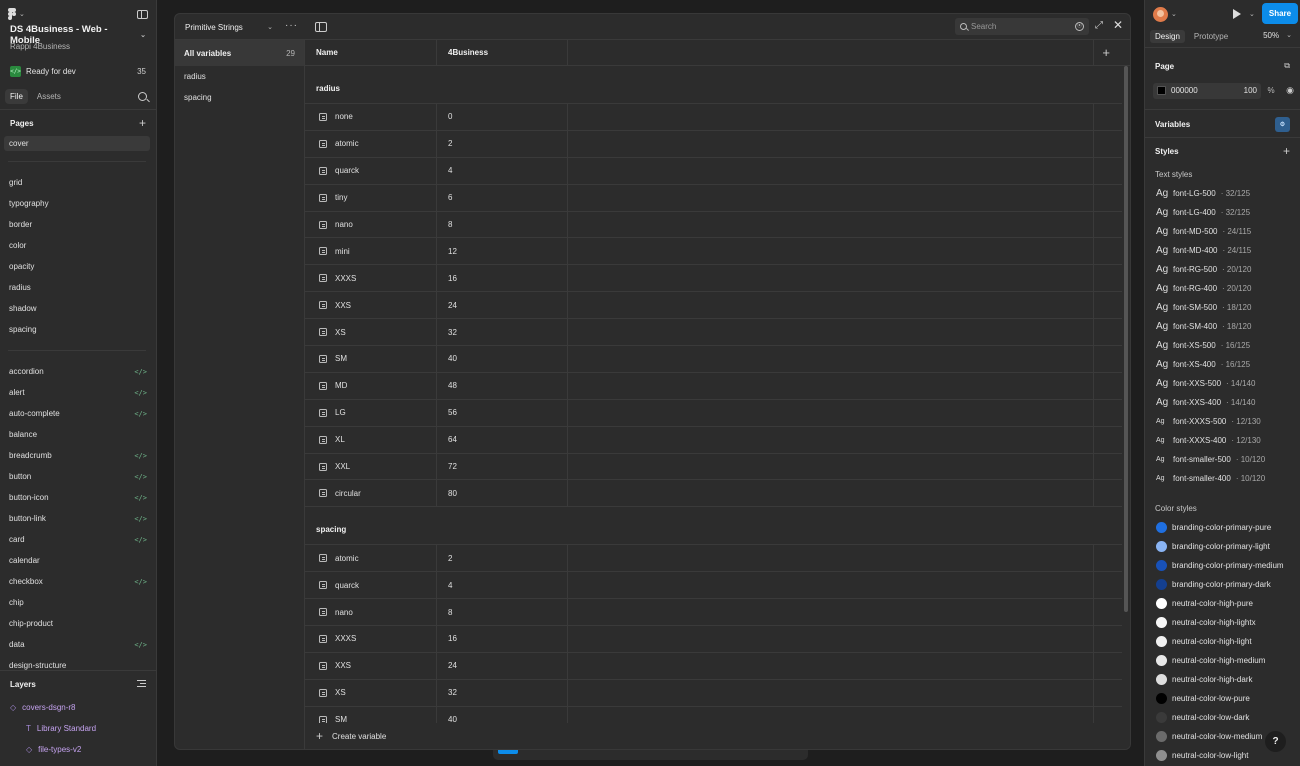  What do you see at coordinates (1277, 35) in the screenshot?
I see `zoom-control: 50% ⌄` at bounding box center [1277, 35].